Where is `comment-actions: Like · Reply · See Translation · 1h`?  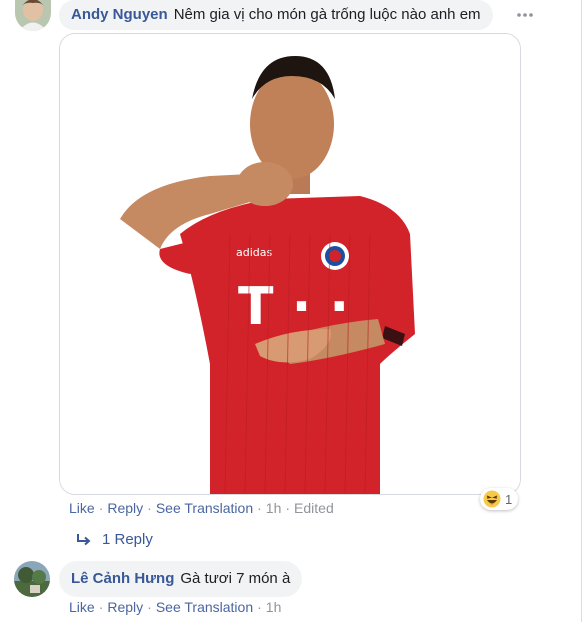
comment-actions: Like · Reply · See Translation · 1h is located at coordinates (175, 607).